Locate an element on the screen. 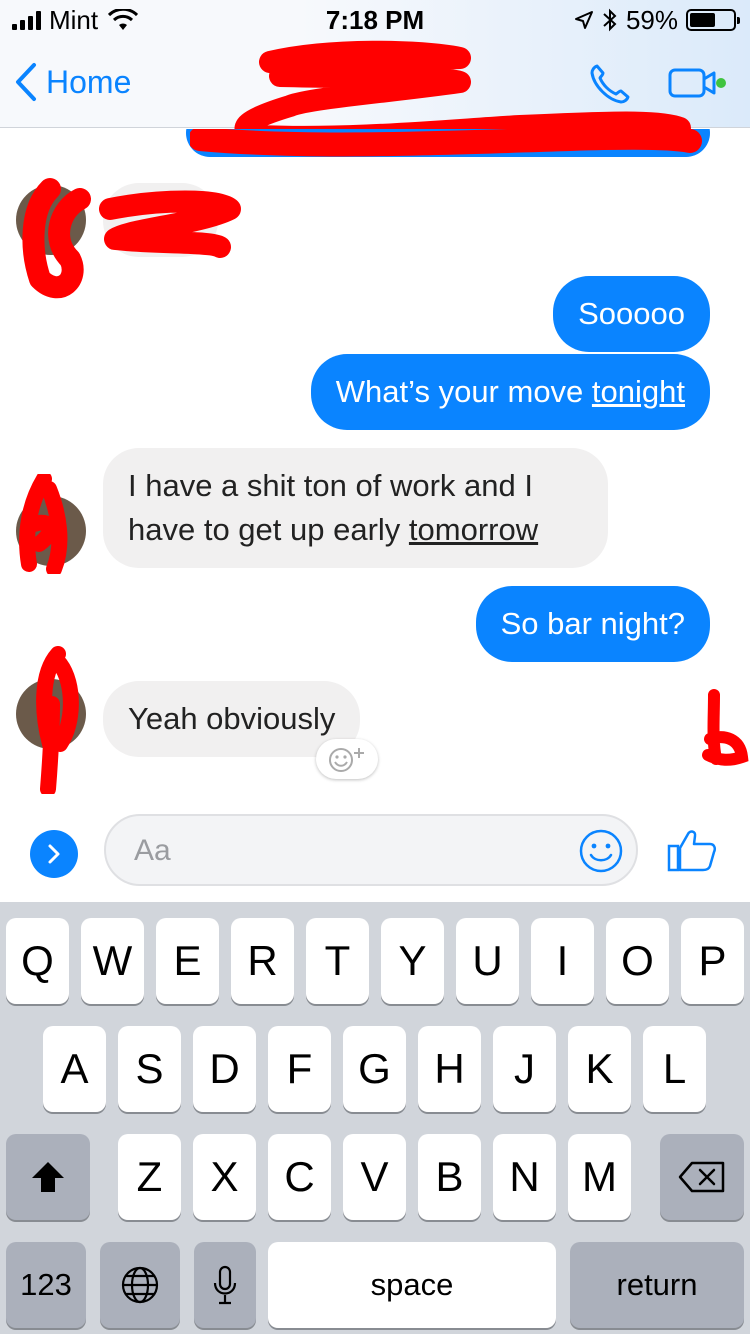 The width and height of the screenshot is (750, 1334). key-p: P is located at coordinates (712, 961).